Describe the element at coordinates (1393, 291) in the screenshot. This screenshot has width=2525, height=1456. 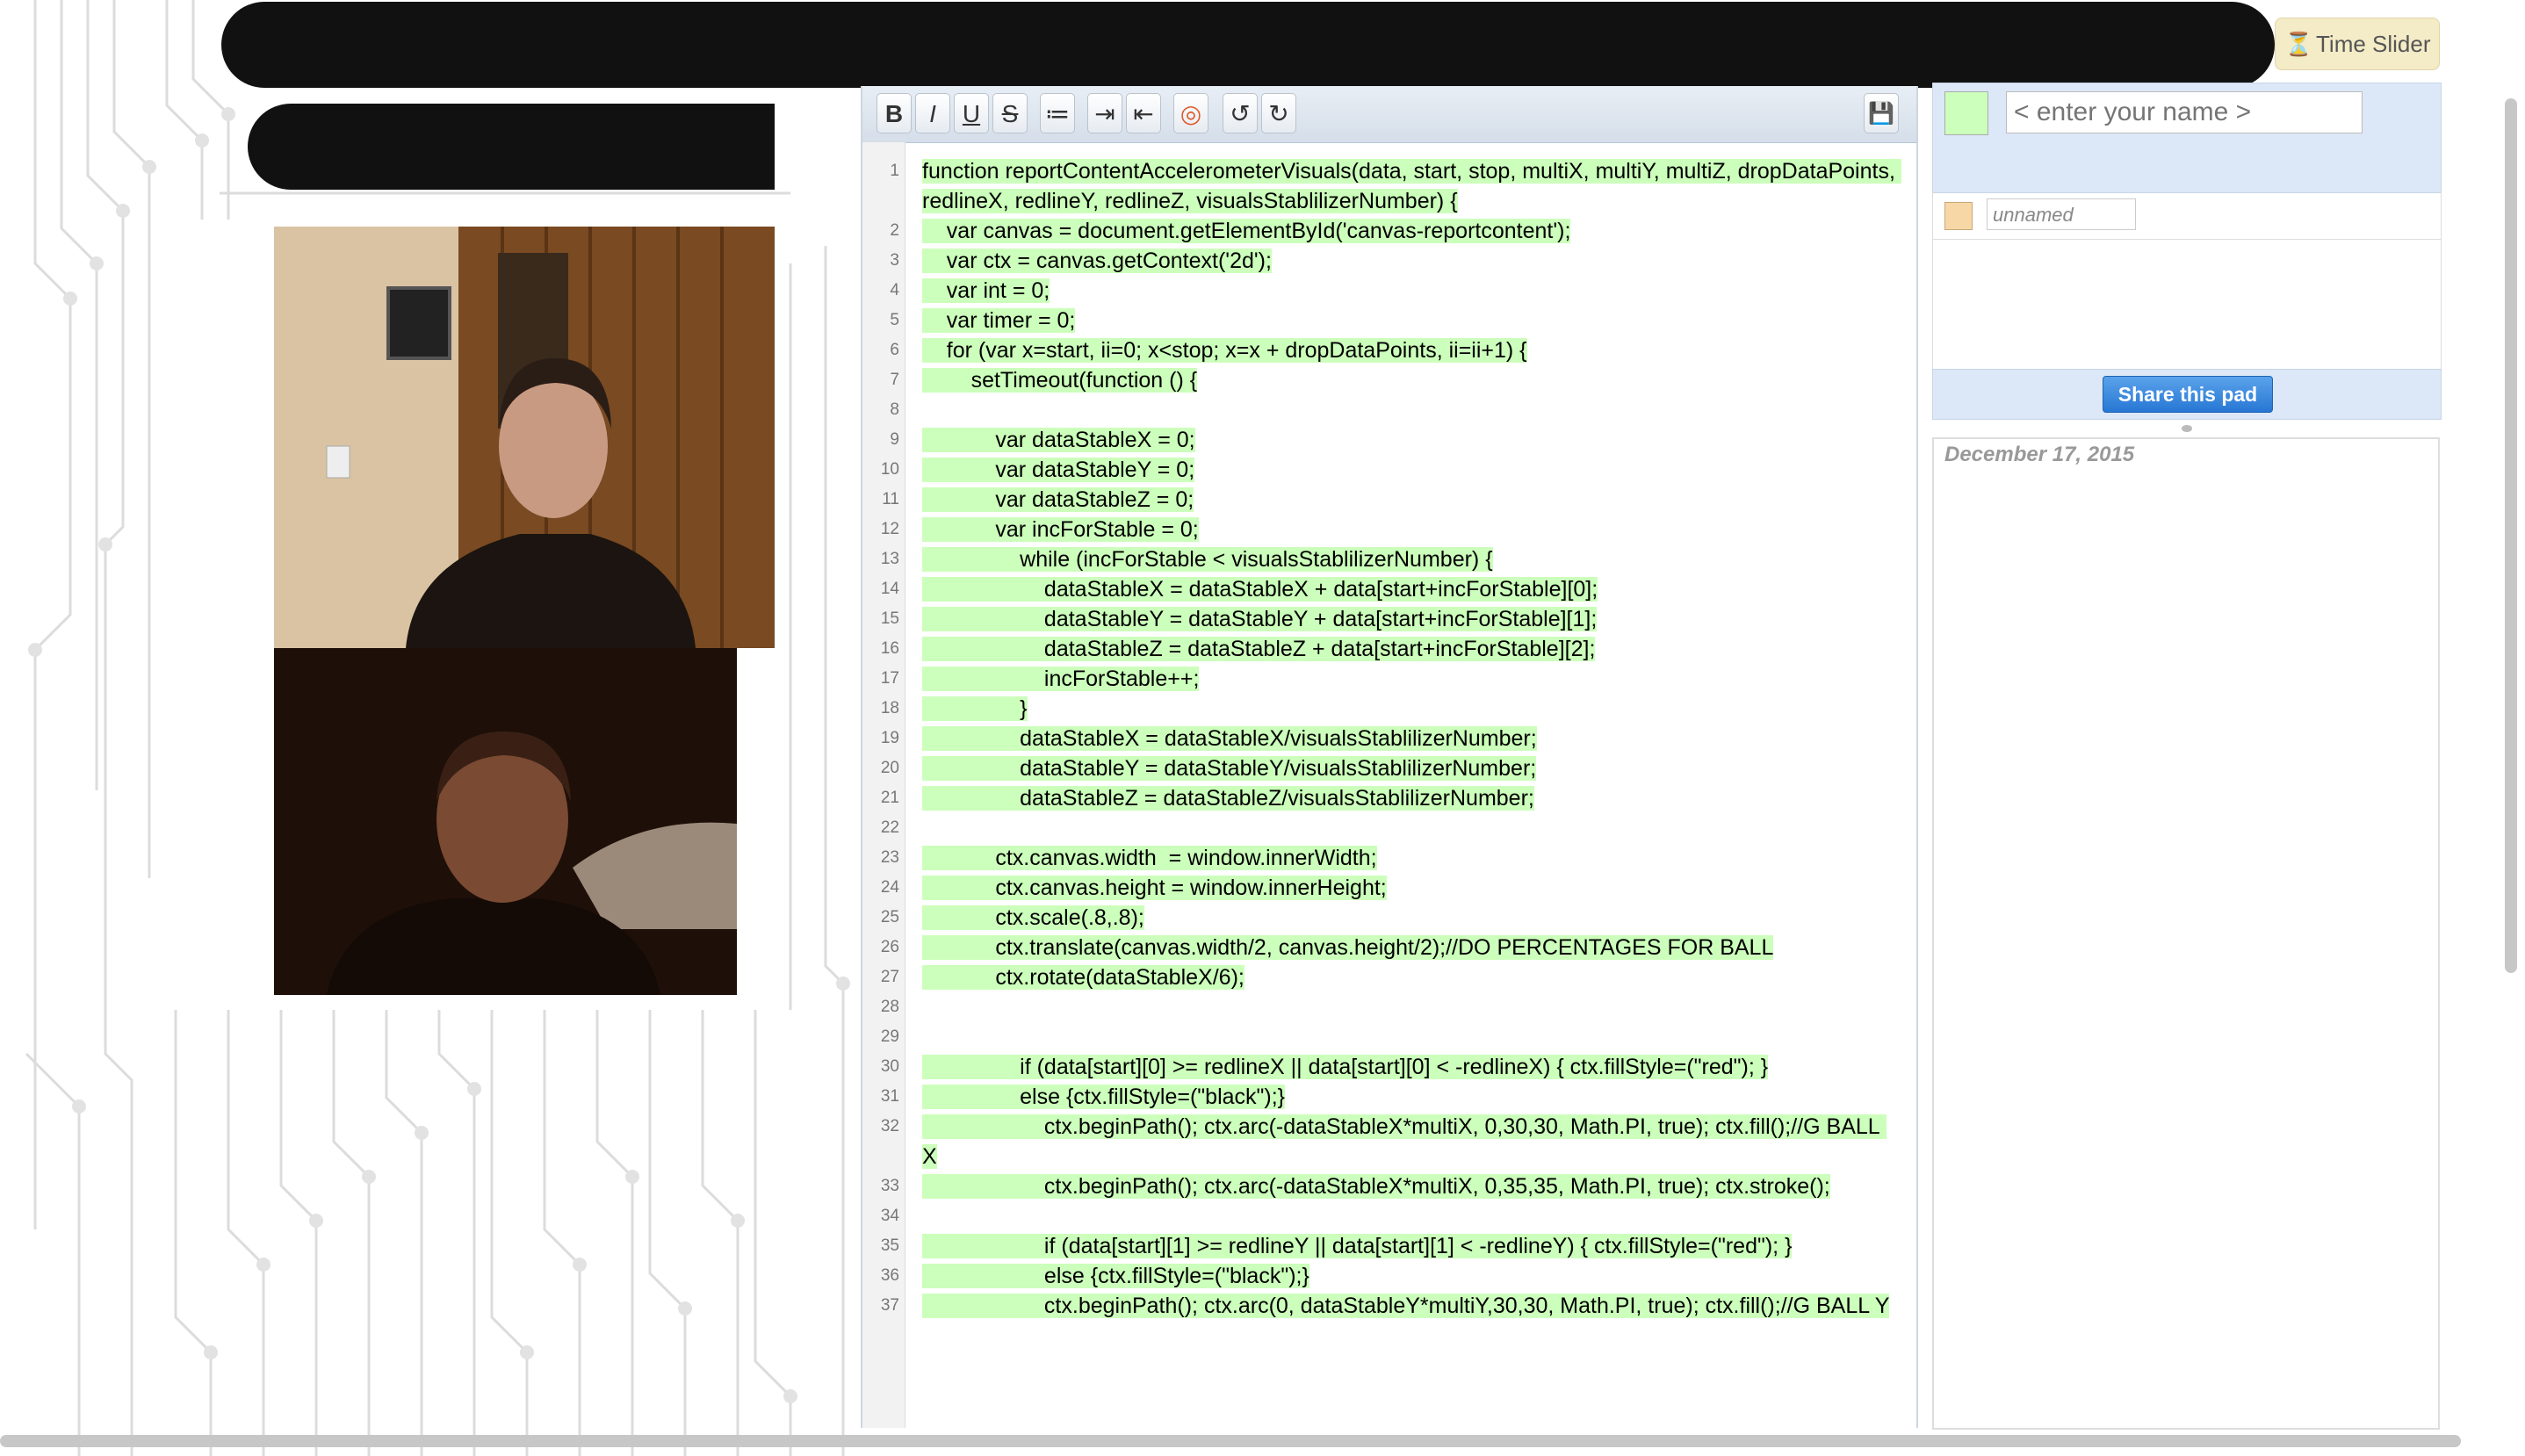
I see `code-line: 4 var int = 0;` at that location.